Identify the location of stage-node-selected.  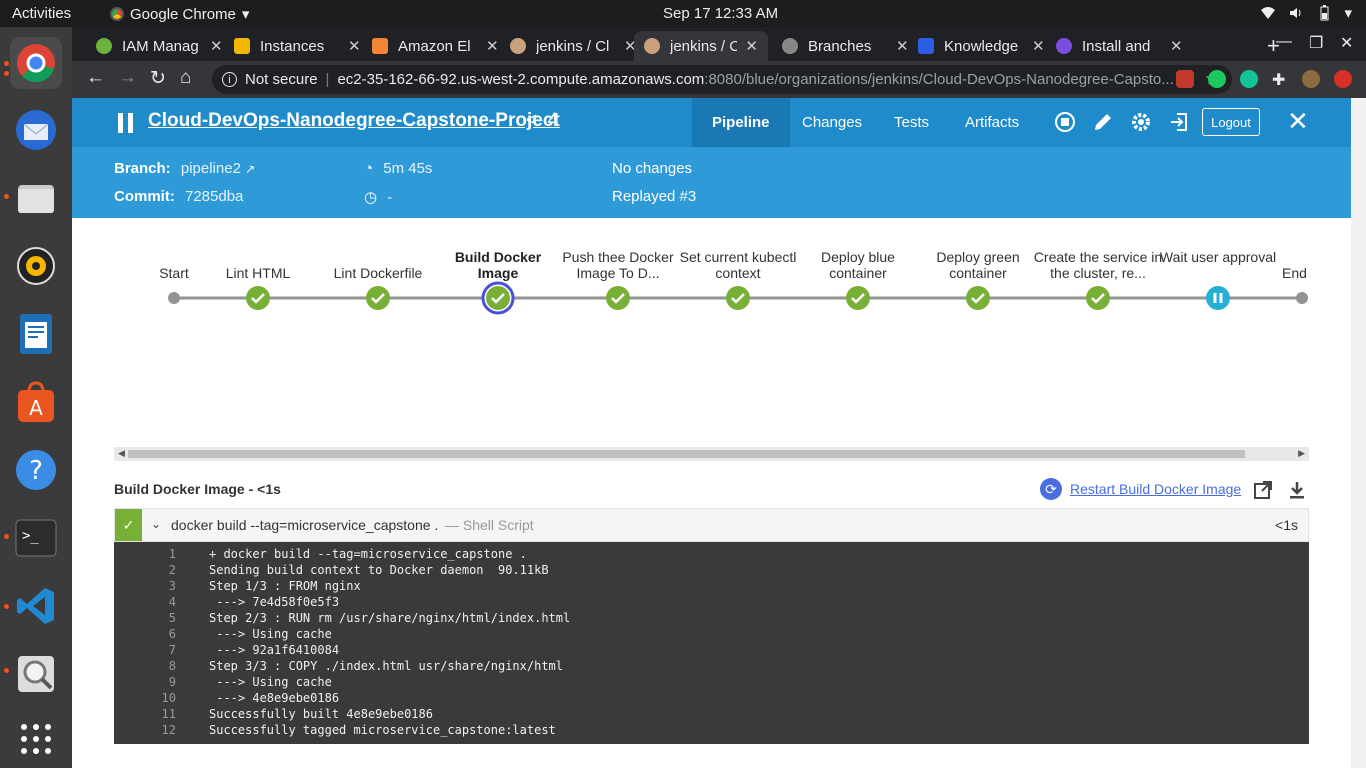
(498, 298).